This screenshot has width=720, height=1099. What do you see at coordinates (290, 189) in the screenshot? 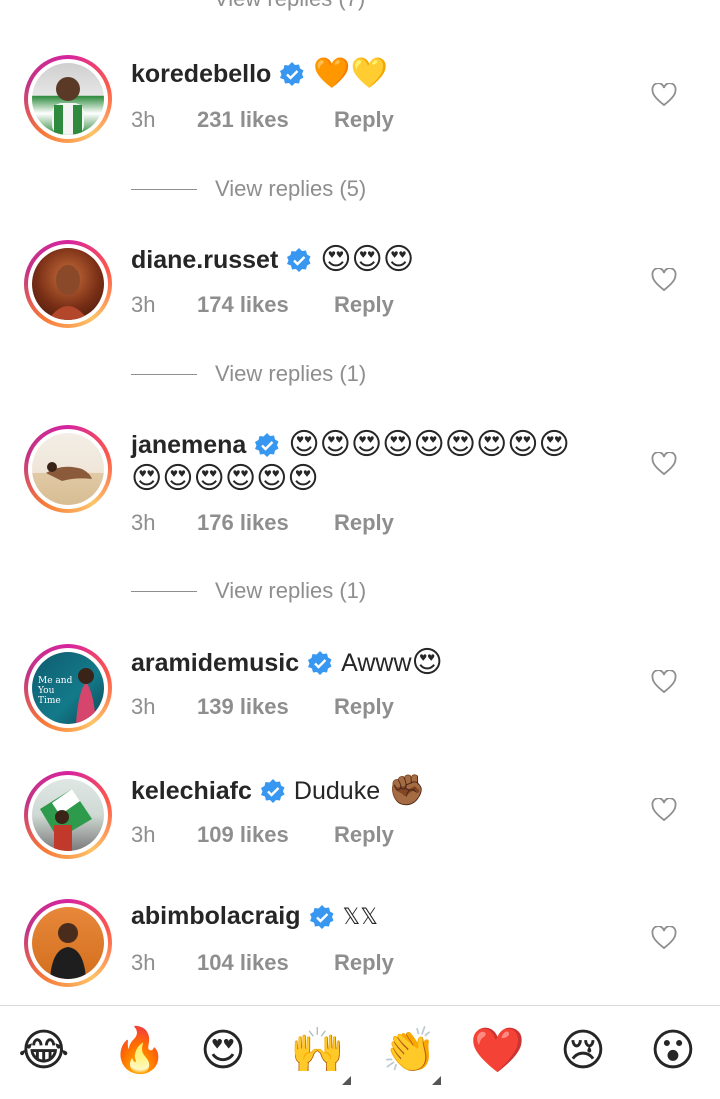
I see `view-replies-label: View replies (5)` at bounding box center [290, 189].